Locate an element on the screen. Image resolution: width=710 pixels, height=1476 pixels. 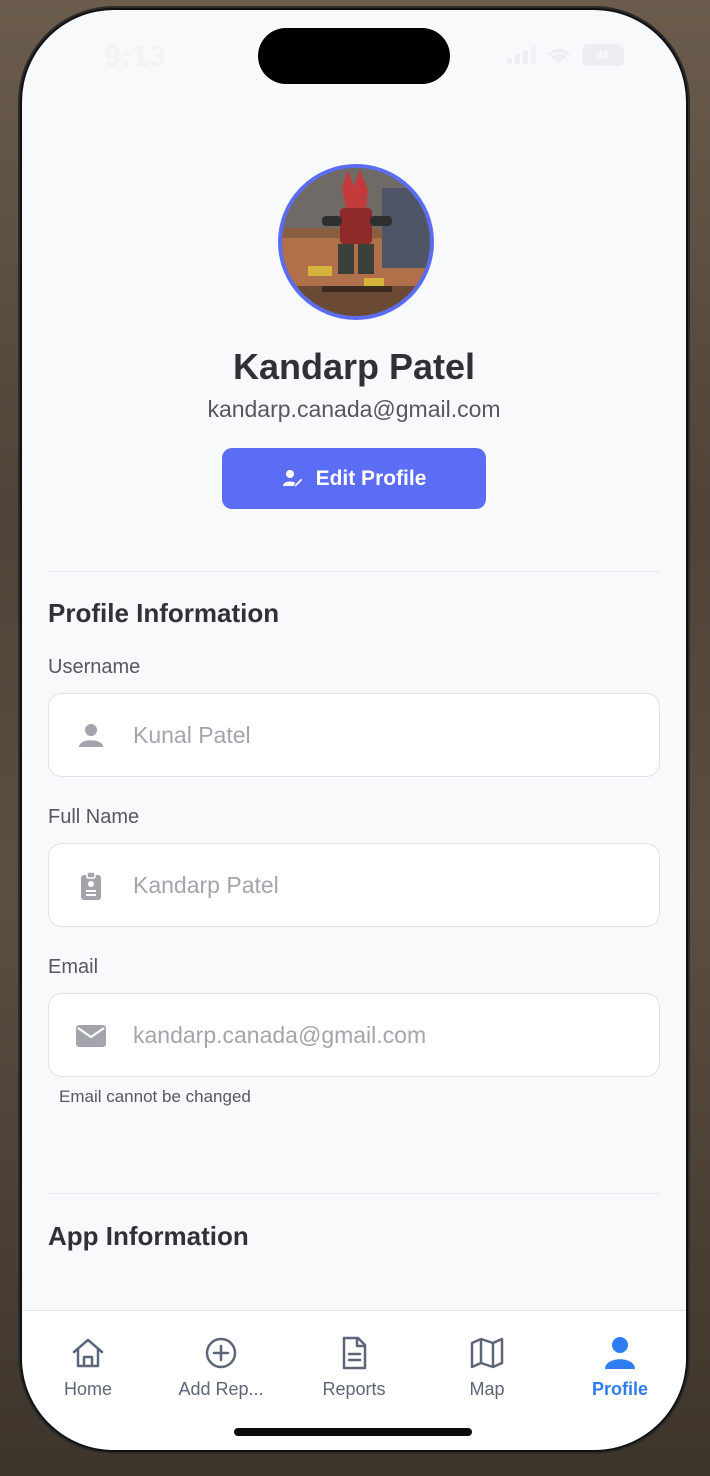
email-label: Email is located at coordinates (73, 967).